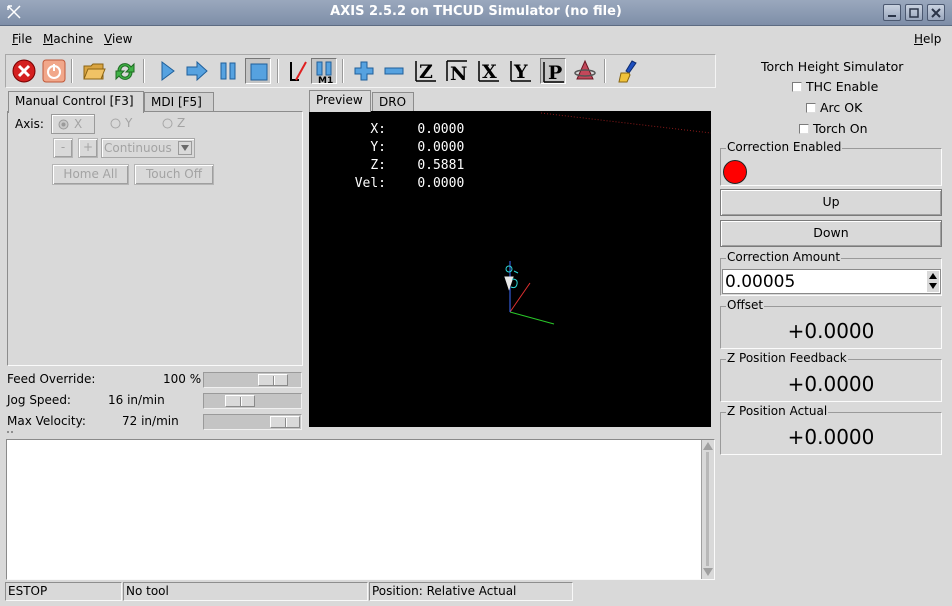  I want to click on axis-label: Axis:, so click(29, 124).